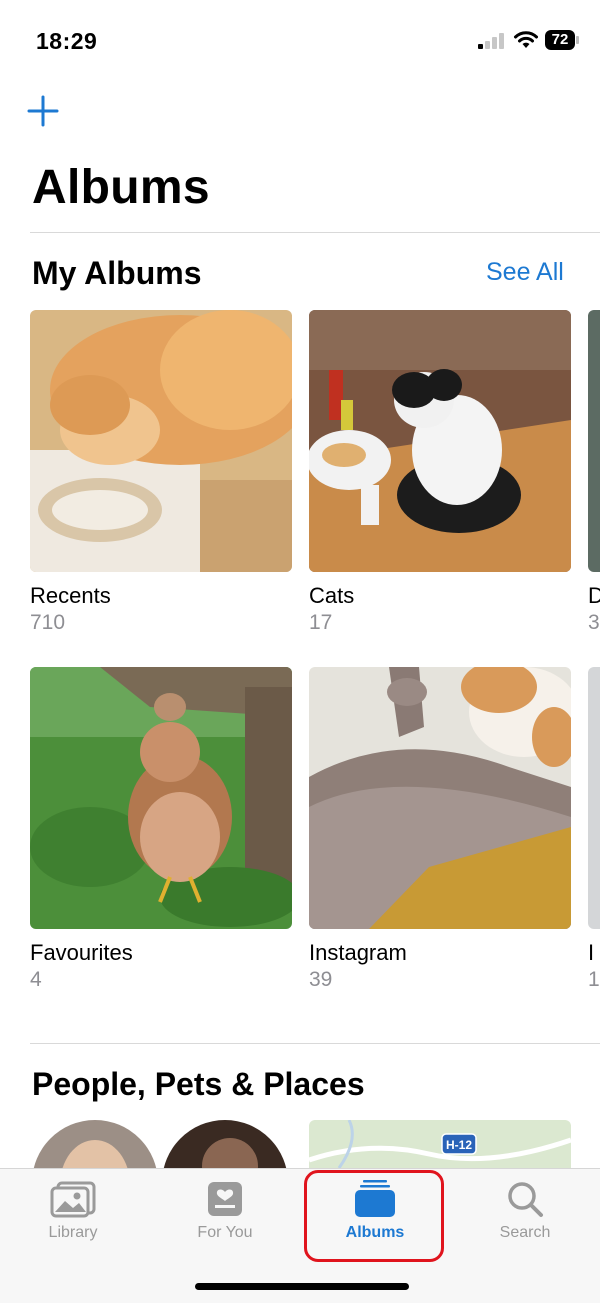 The width and height of the screenshot is (600, 1303). What do you see at coordinates (594, 622) in the screenshot?
I see `album-count: 3` at bounding box center [594, 622].